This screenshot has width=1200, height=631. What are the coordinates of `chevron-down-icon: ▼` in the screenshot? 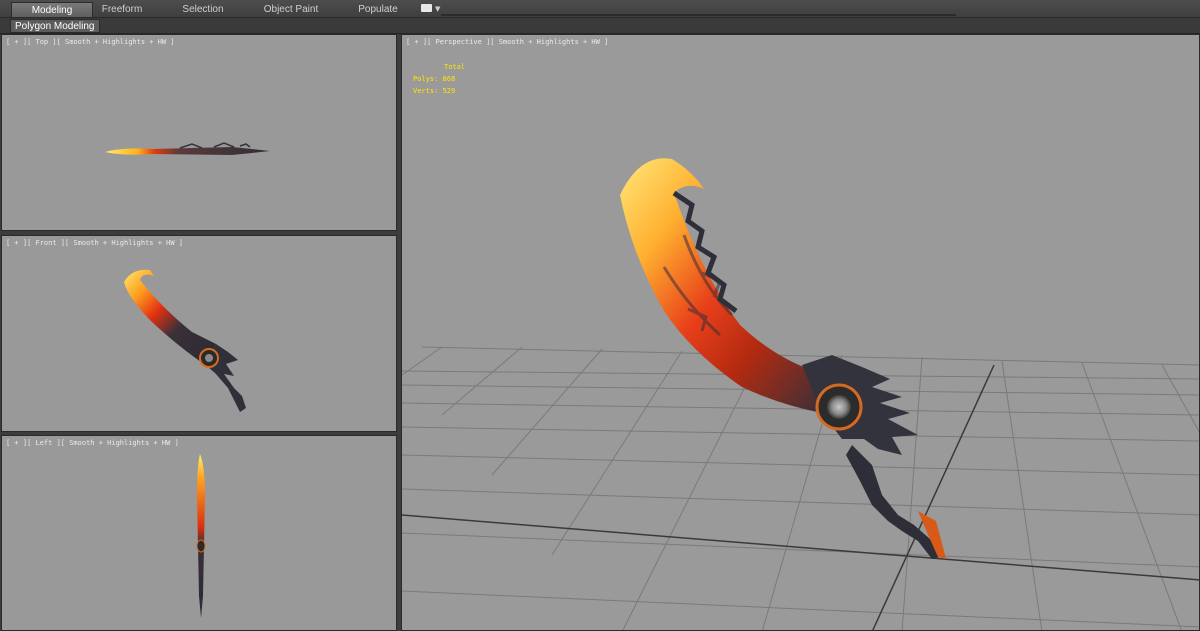 It's located at (438, 9).